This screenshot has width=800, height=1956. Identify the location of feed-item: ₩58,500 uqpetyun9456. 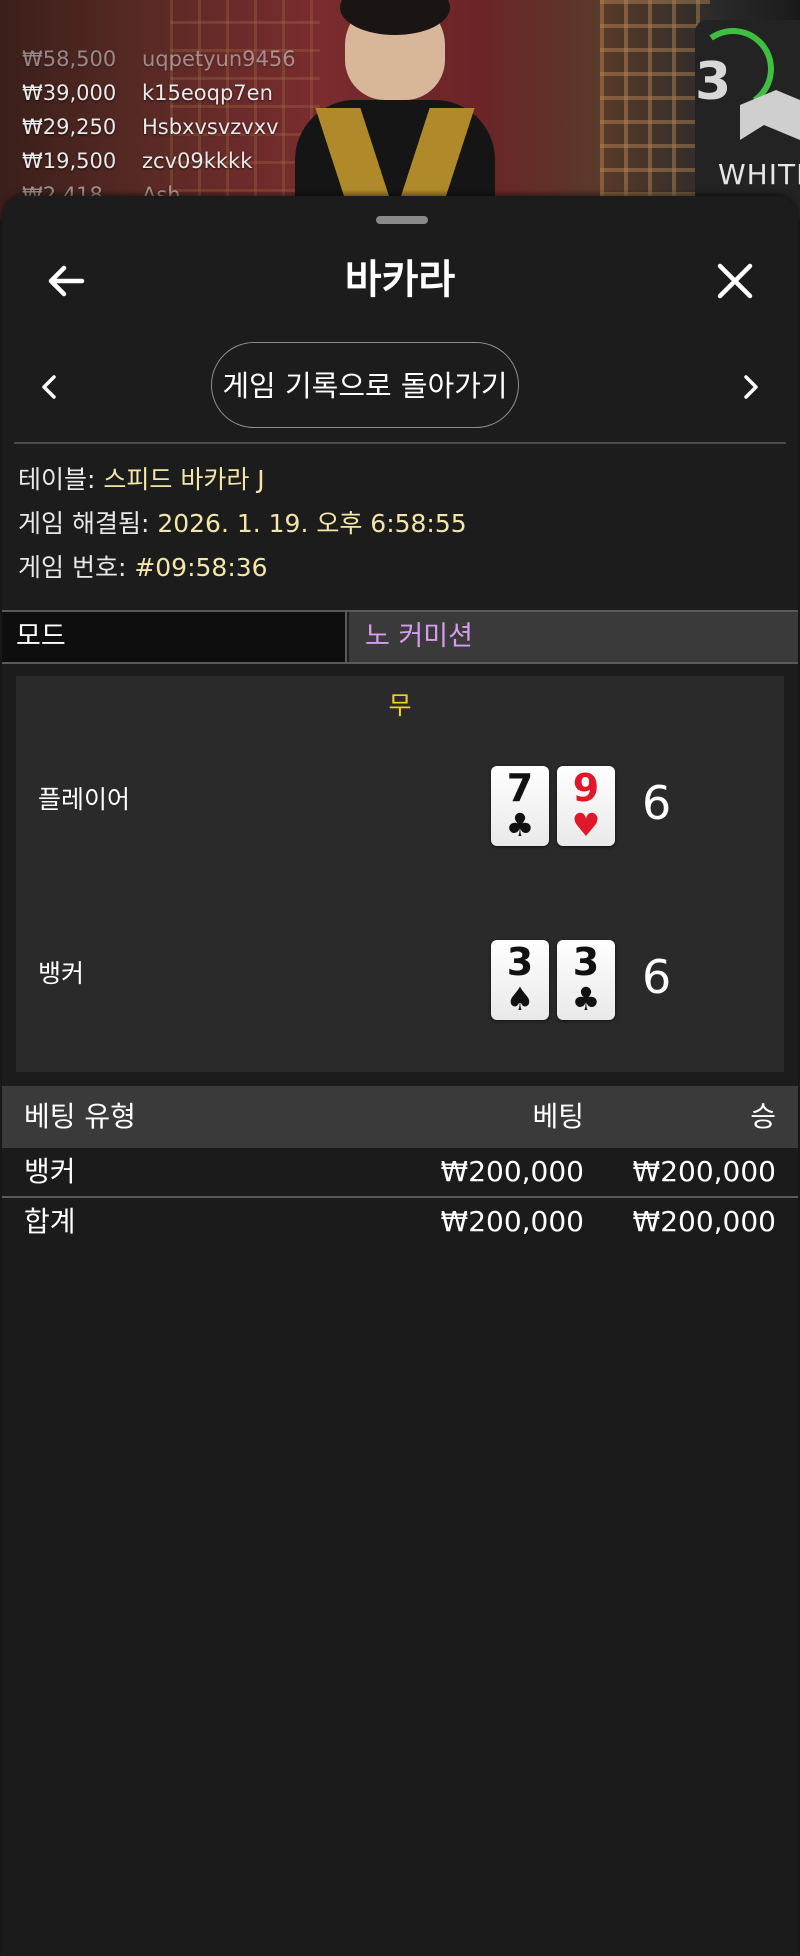
(159, 59).